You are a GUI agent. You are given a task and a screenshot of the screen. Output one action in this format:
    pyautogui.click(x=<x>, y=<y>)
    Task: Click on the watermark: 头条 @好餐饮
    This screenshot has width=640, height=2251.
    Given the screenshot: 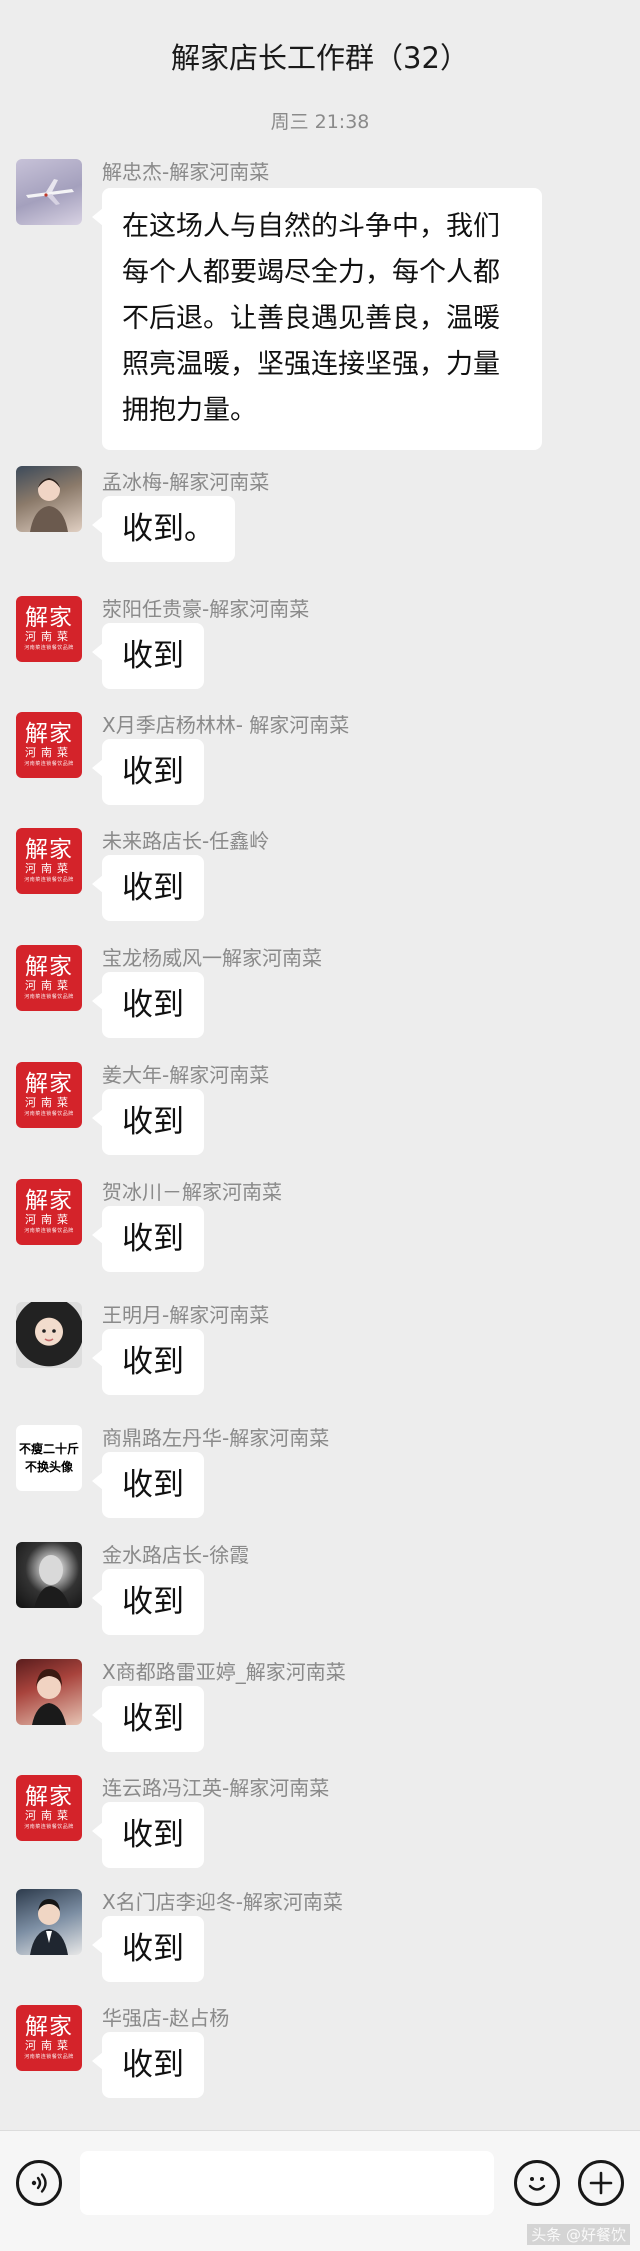 What is the action you would take?
    pyautogui.click(x=578, y=2234)
    